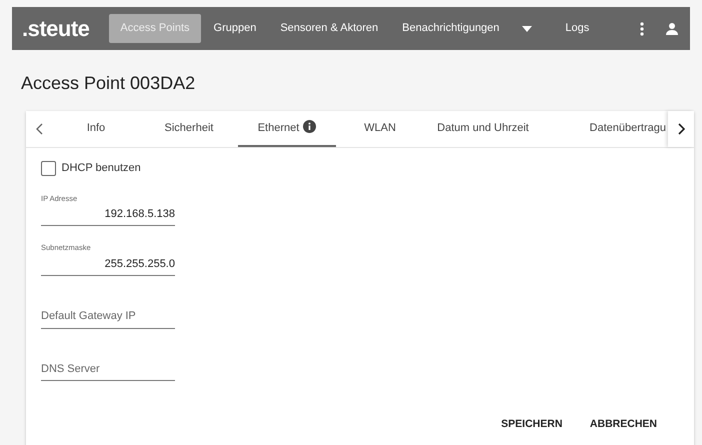  I want to click on tab: Info, so click(96, 129).